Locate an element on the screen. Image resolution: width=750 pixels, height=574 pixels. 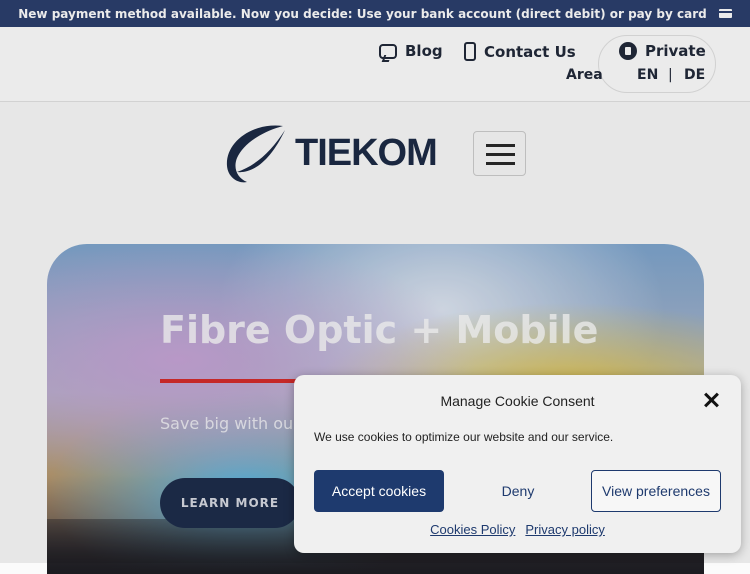
cookies-policy-link: Cookies Policy is located at coordinates (472, 529).